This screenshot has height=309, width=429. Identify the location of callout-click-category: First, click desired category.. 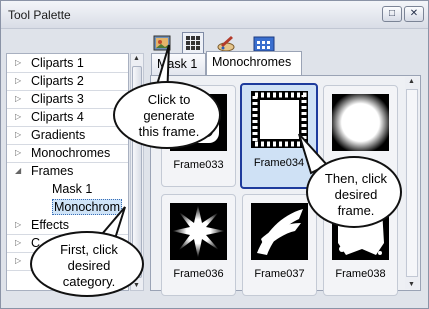
(87, 264).